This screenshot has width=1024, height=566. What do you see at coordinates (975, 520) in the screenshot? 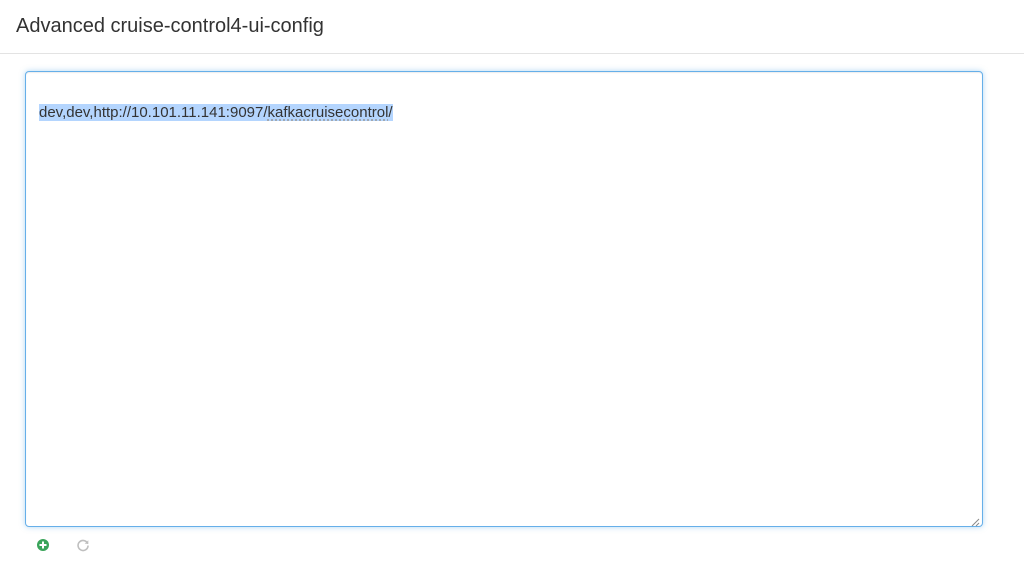
I see `resize-grip-icon` at bounding box center [975, 520].